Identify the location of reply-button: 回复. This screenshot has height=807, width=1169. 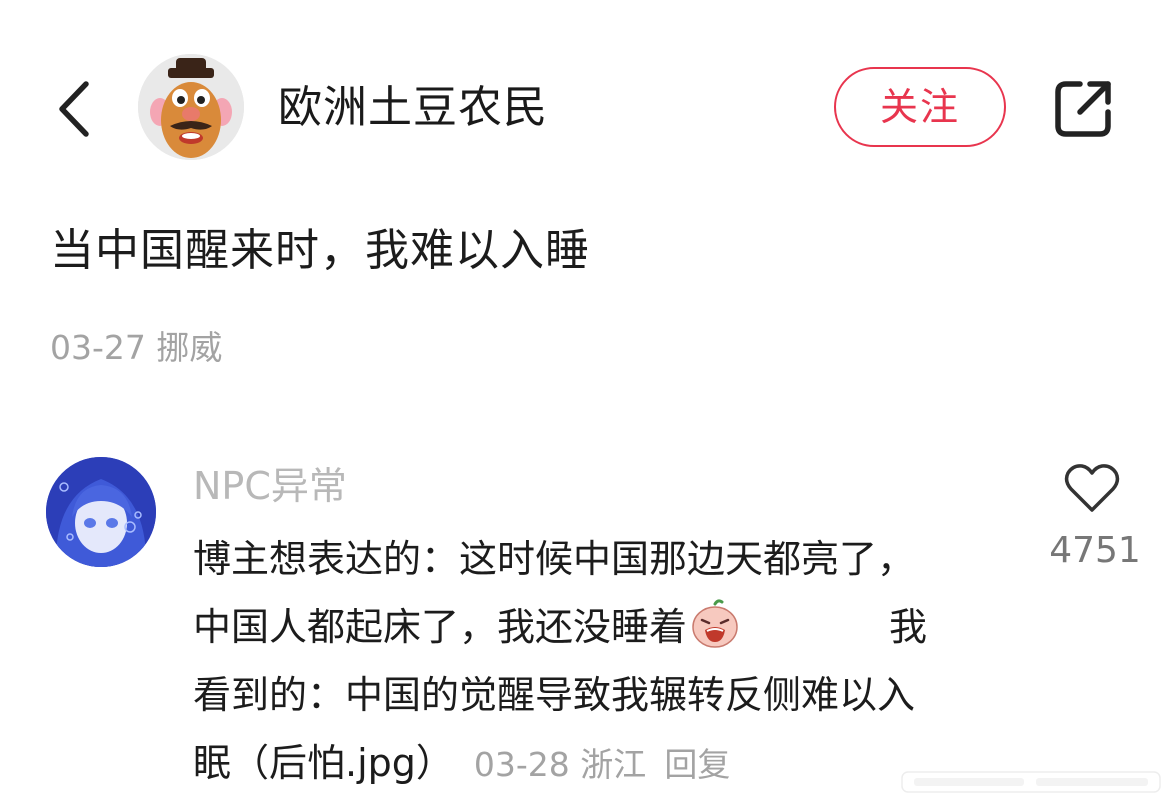
(697, 764).